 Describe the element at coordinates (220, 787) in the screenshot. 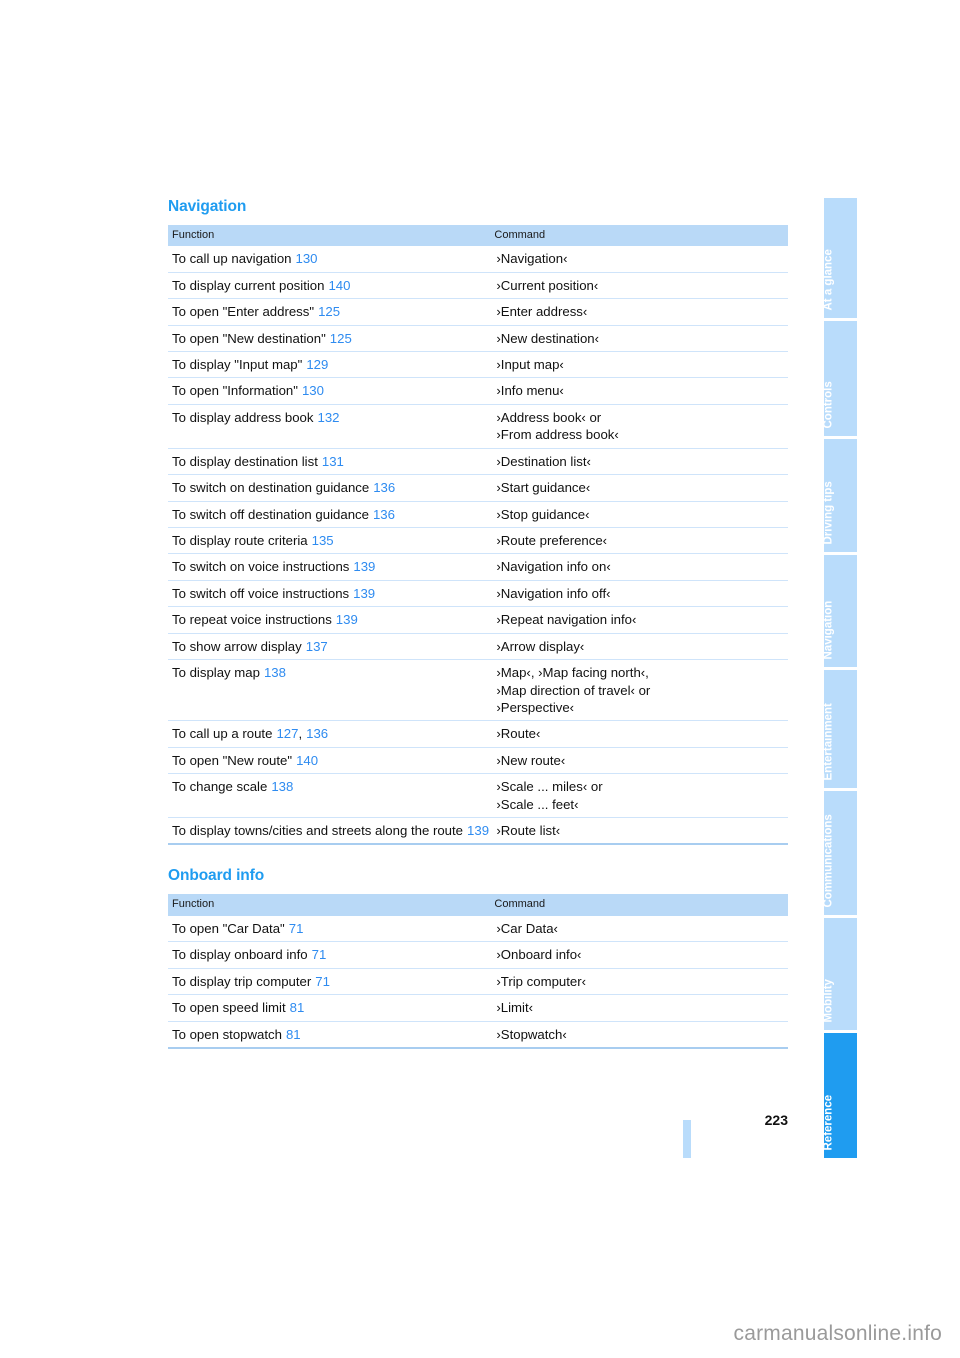

I see `function-label: To change scale` at that location.